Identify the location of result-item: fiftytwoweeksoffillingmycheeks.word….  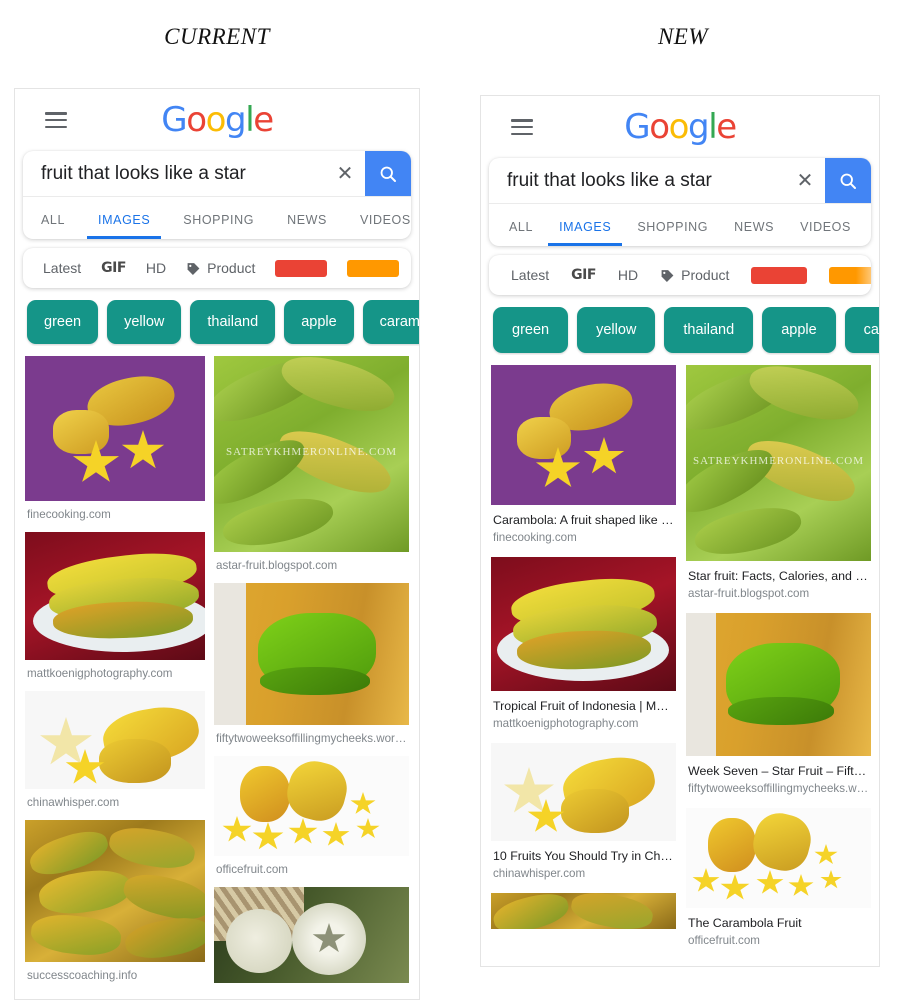
(311, 669).